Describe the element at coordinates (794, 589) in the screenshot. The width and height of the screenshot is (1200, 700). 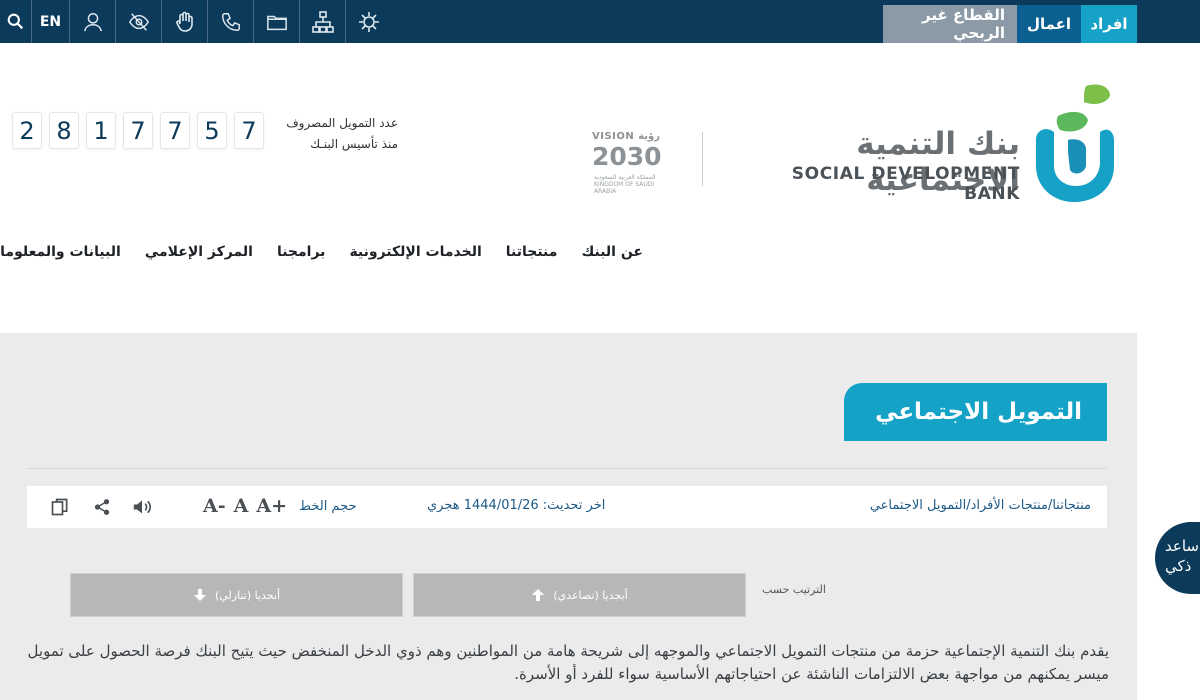
I see `sort-label: الترتيب حسب` at that location.